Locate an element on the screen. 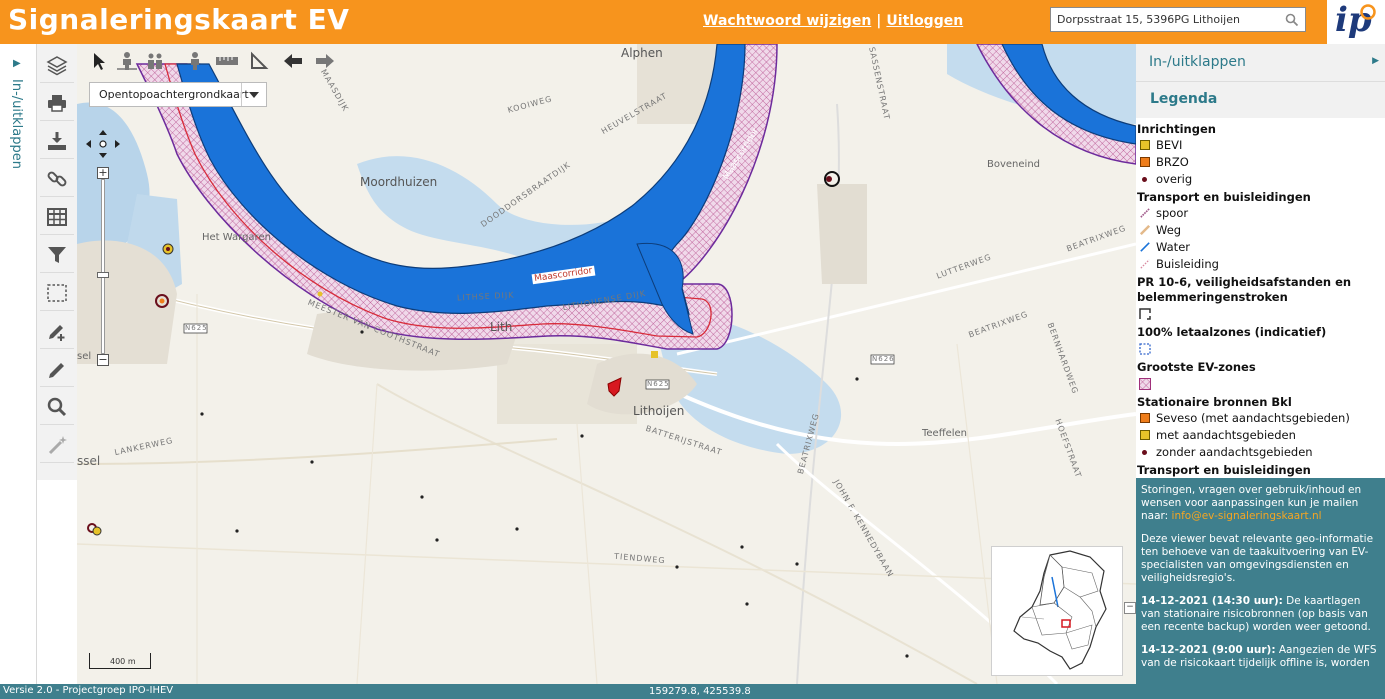 The height and width of the screenshot is (699, 1385). chevron-down-icon is located at coordinates (253, 94).